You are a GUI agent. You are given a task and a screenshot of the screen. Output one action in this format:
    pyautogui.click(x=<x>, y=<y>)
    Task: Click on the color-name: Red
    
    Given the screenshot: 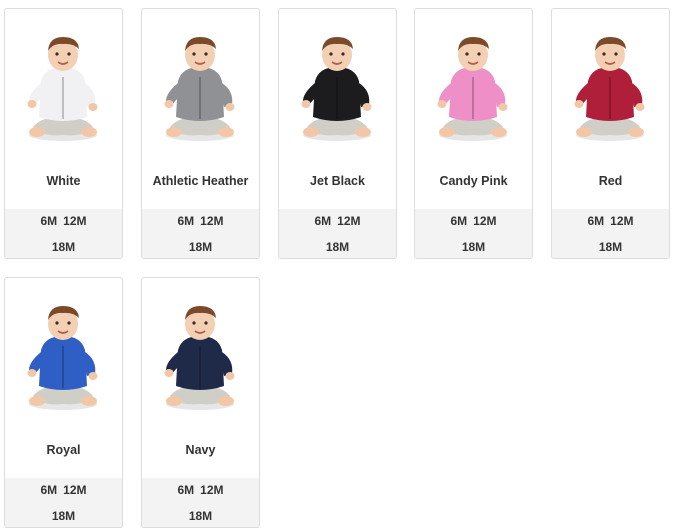 What is the action you would take?
    pyautogui.click(x=610, y=181)
    